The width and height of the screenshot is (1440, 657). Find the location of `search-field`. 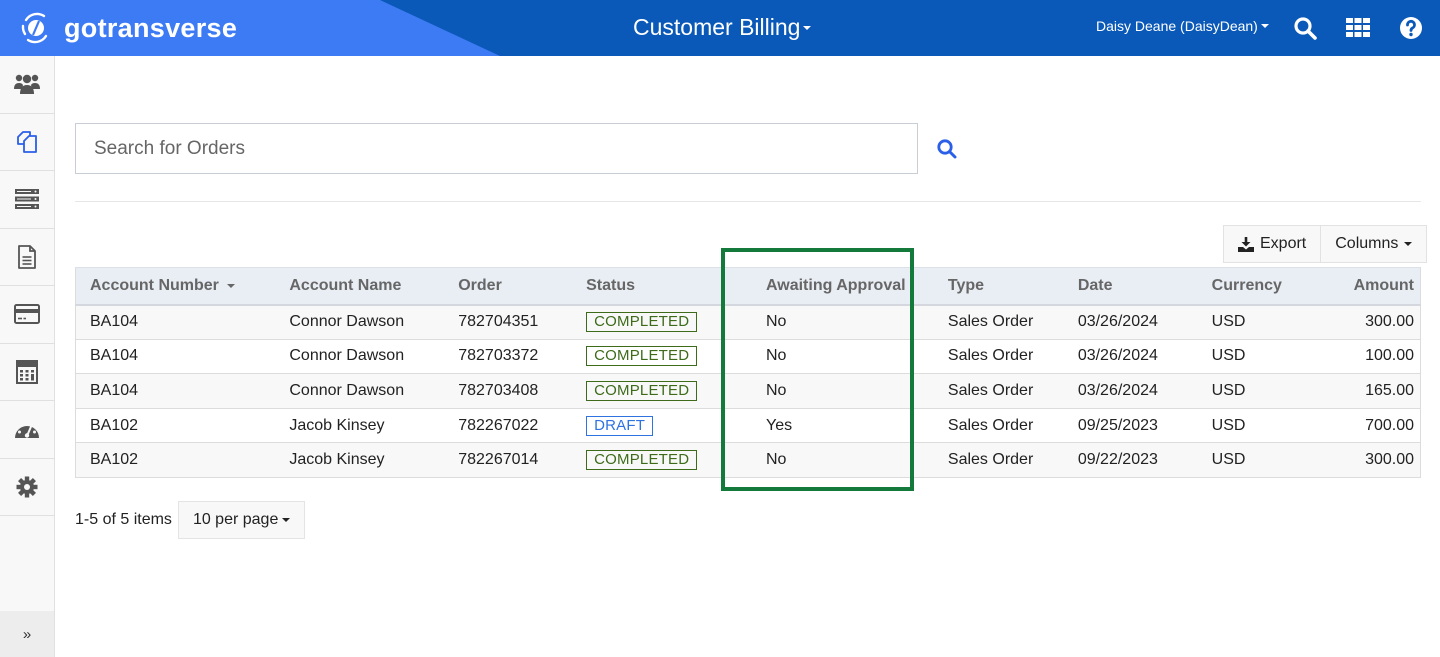

search-field is located at coordinates (496, 148).